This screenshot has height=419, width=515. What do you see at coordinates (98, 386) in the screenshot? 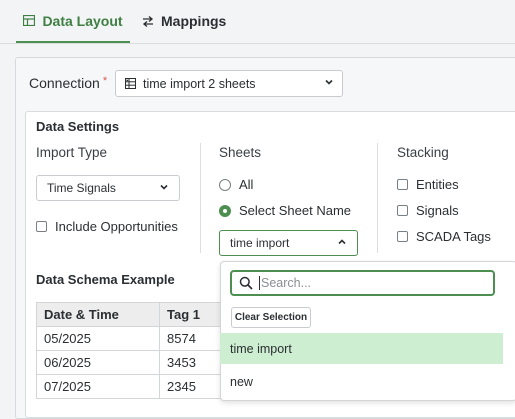
I see `table-cell: 07/2025` at bounding box center [98, 386].